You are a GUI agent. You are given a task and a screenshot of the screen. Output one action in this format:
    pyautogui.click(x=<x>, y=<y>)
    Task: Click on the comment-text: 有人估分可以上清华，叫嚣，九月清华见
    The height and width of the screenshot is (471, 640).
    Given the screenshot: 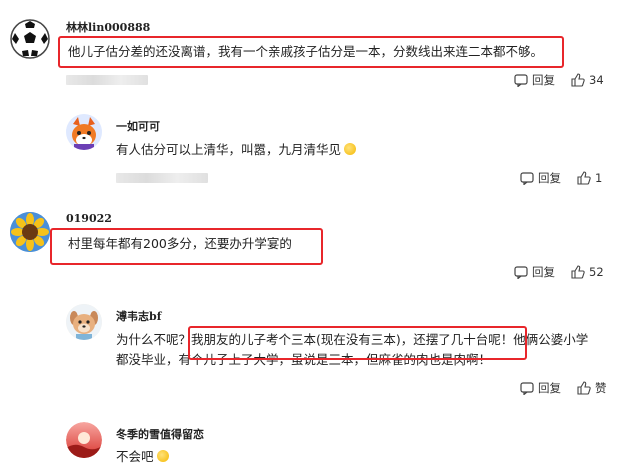 What is the action you would take?
    pyautogui.click(x=236, y=150)
    